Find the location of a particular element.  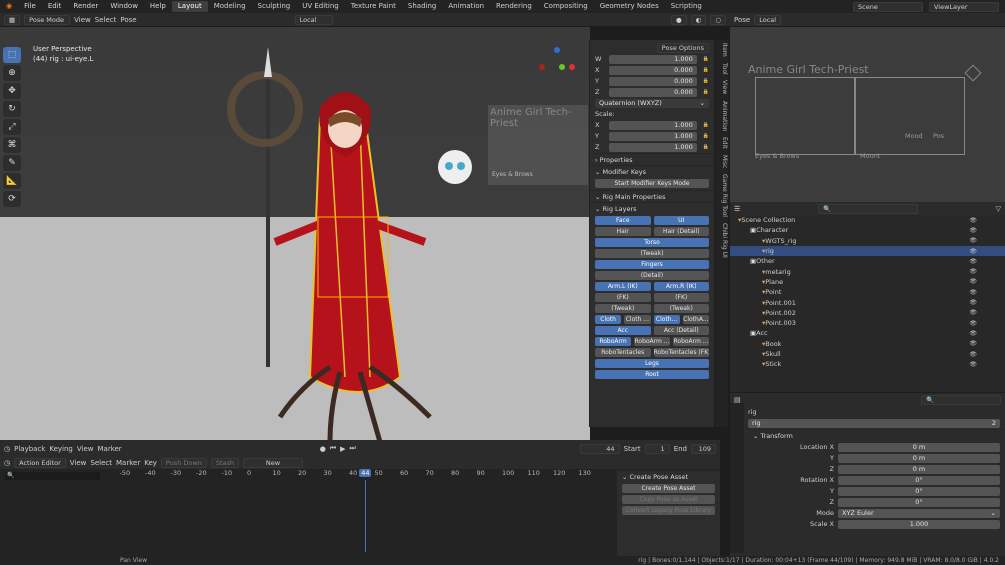

layer-button: Legs is located at coordinates (652, 363).